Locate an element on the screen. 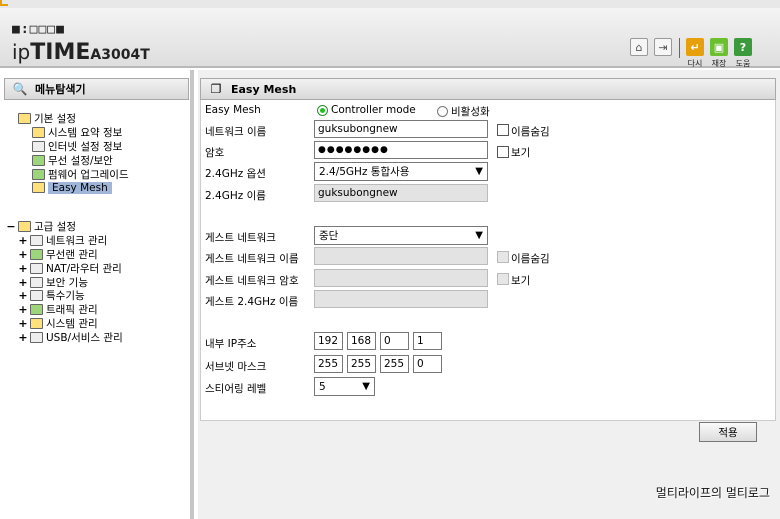 The width and height of the screenshot is (780, 519). net-name-input: guksubongnew is located at coordinates (401, 129).